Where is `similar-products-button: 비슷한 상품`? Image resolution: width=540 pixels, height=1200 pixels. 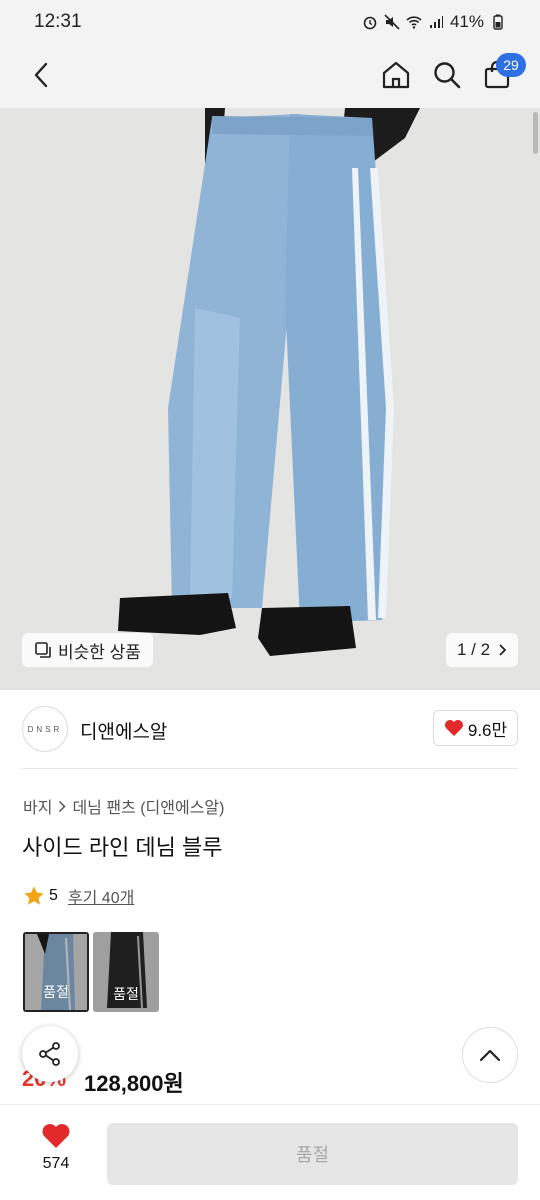 similar-products-button: 비슷한 상품 is located at coordinates (87, 650).